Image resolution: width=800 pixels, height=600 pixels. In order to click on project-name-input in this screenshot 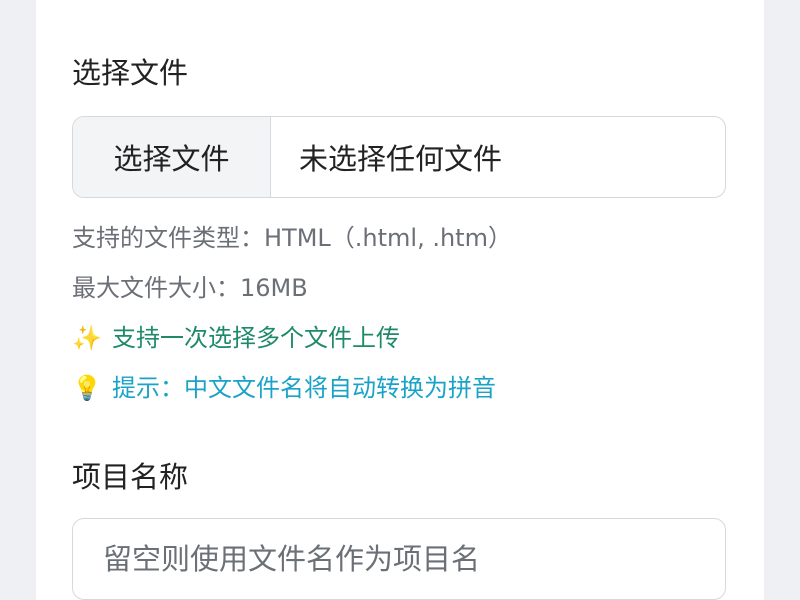, I will do `click(399, 559)`.